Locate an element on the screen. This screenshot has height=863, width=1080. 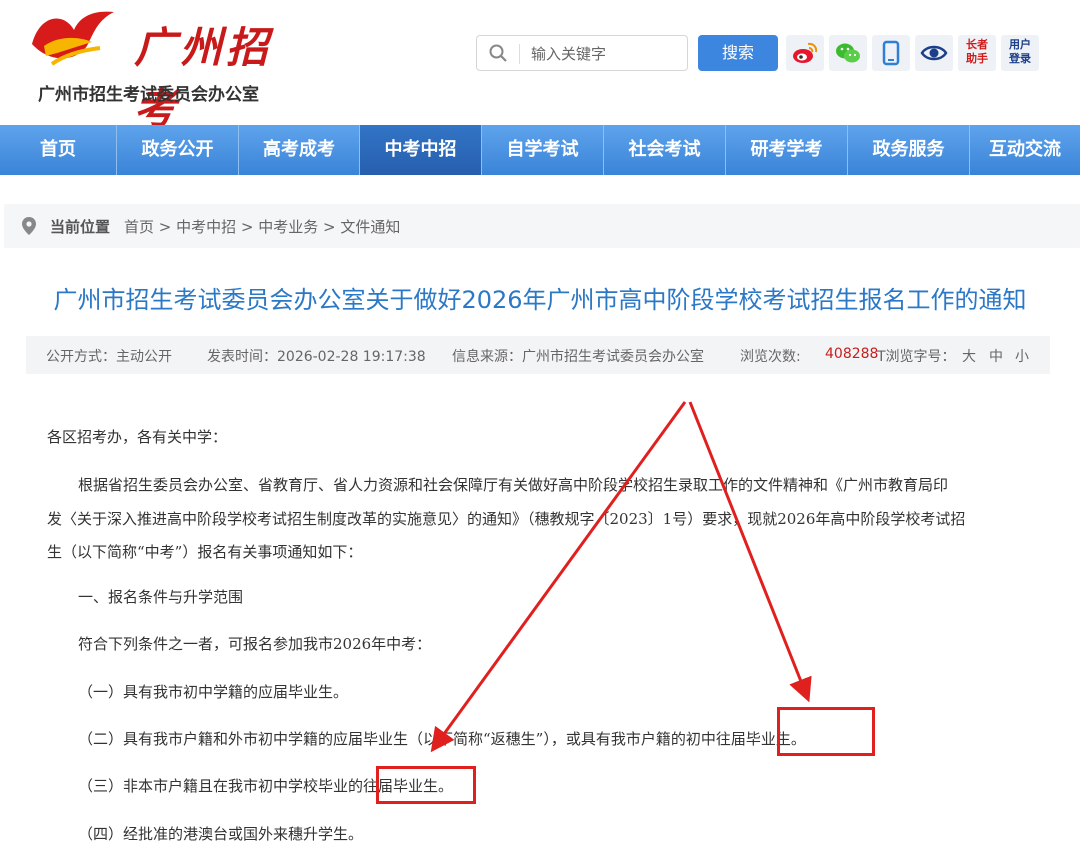
annotation-arrows is located at coordinates (621, 577).